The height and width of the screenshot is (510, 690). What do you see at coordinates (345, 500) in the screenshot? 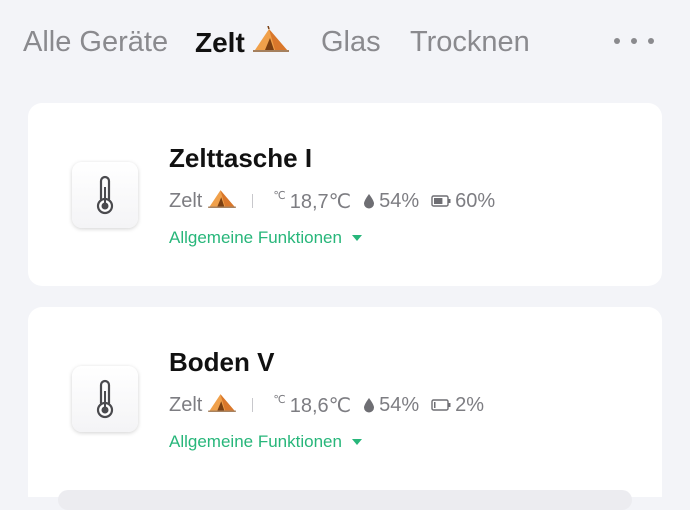
I see `device-card-partial` at bounding box center [345, 500].